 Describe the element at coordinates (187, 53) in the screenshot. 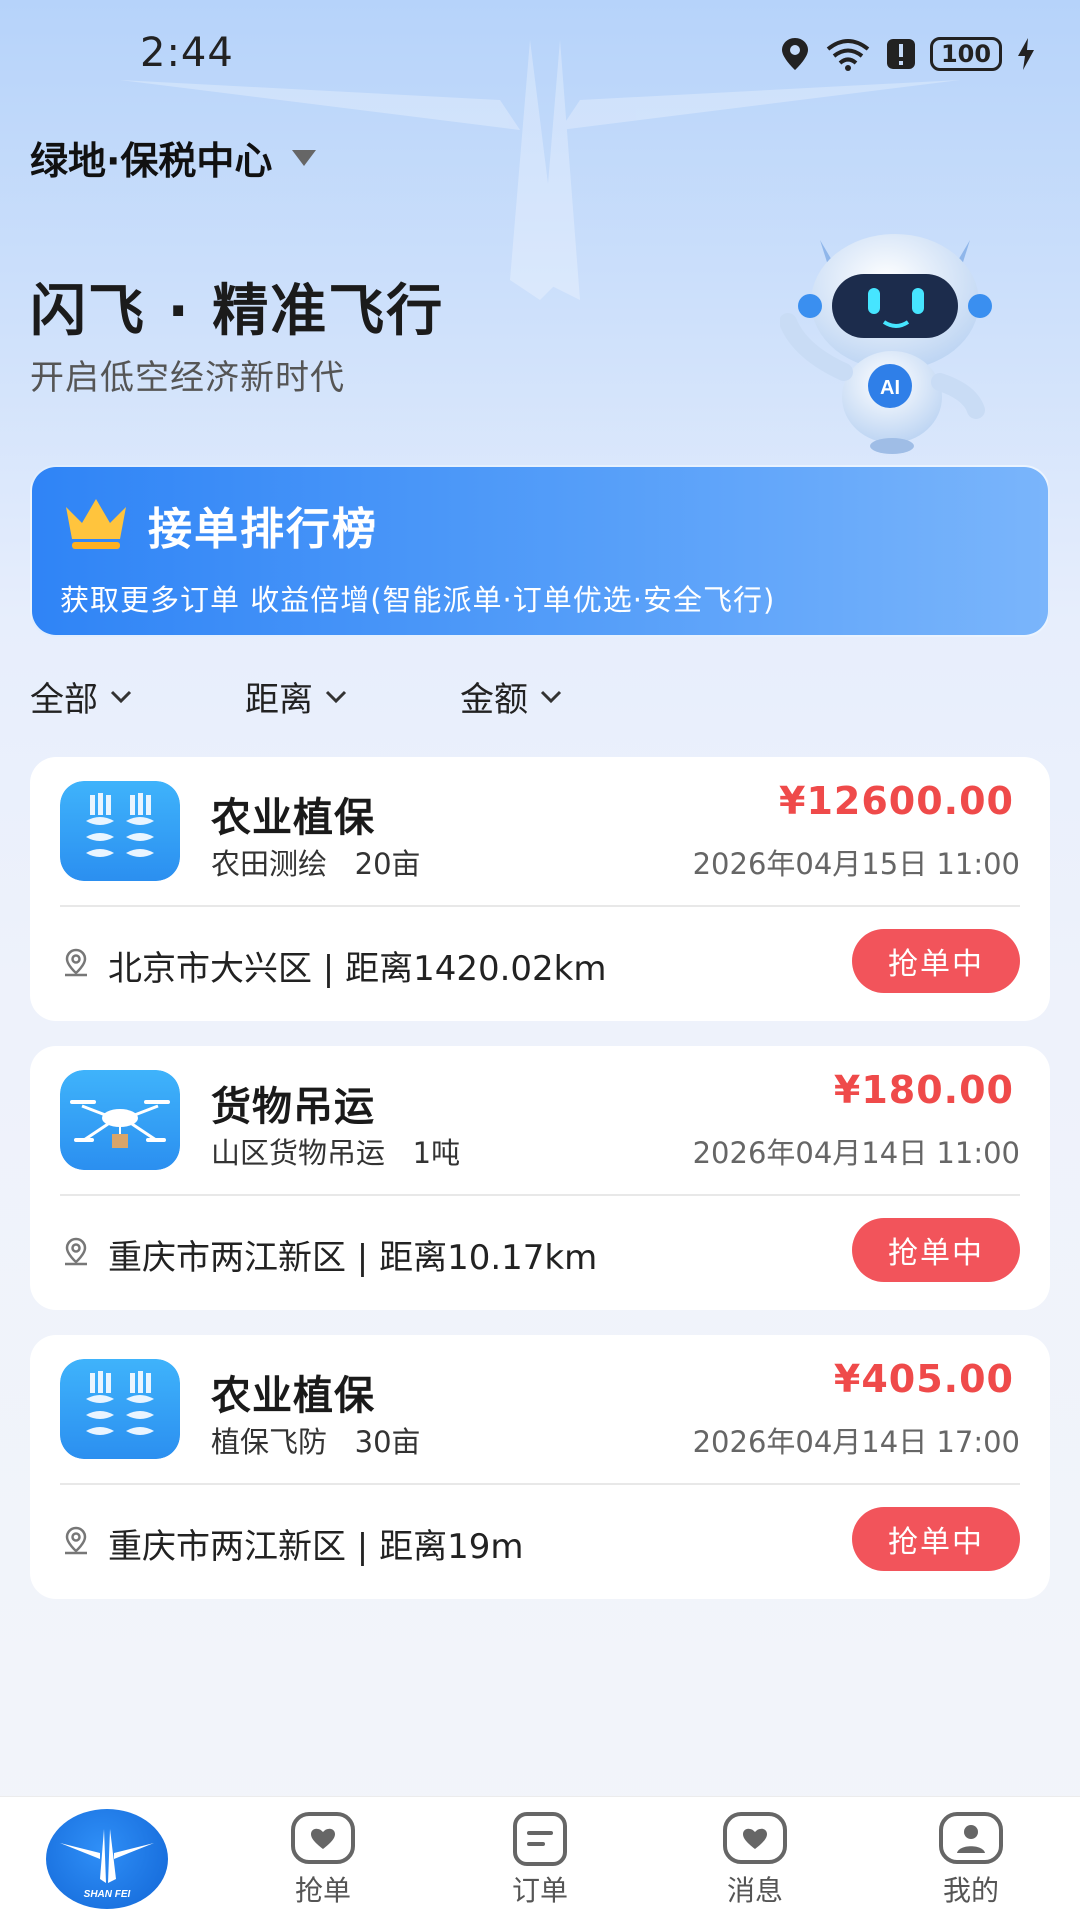

I see `status-time: 2:44` at that location.